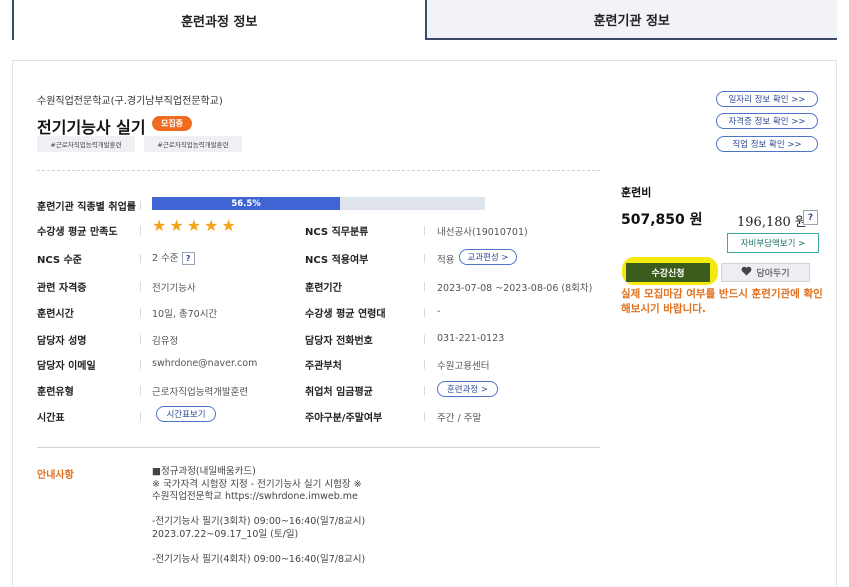 Image resolution: width=849 pixels, height=587 pixels. I want to click on notice-label: 안내사항, so click(55, 475).